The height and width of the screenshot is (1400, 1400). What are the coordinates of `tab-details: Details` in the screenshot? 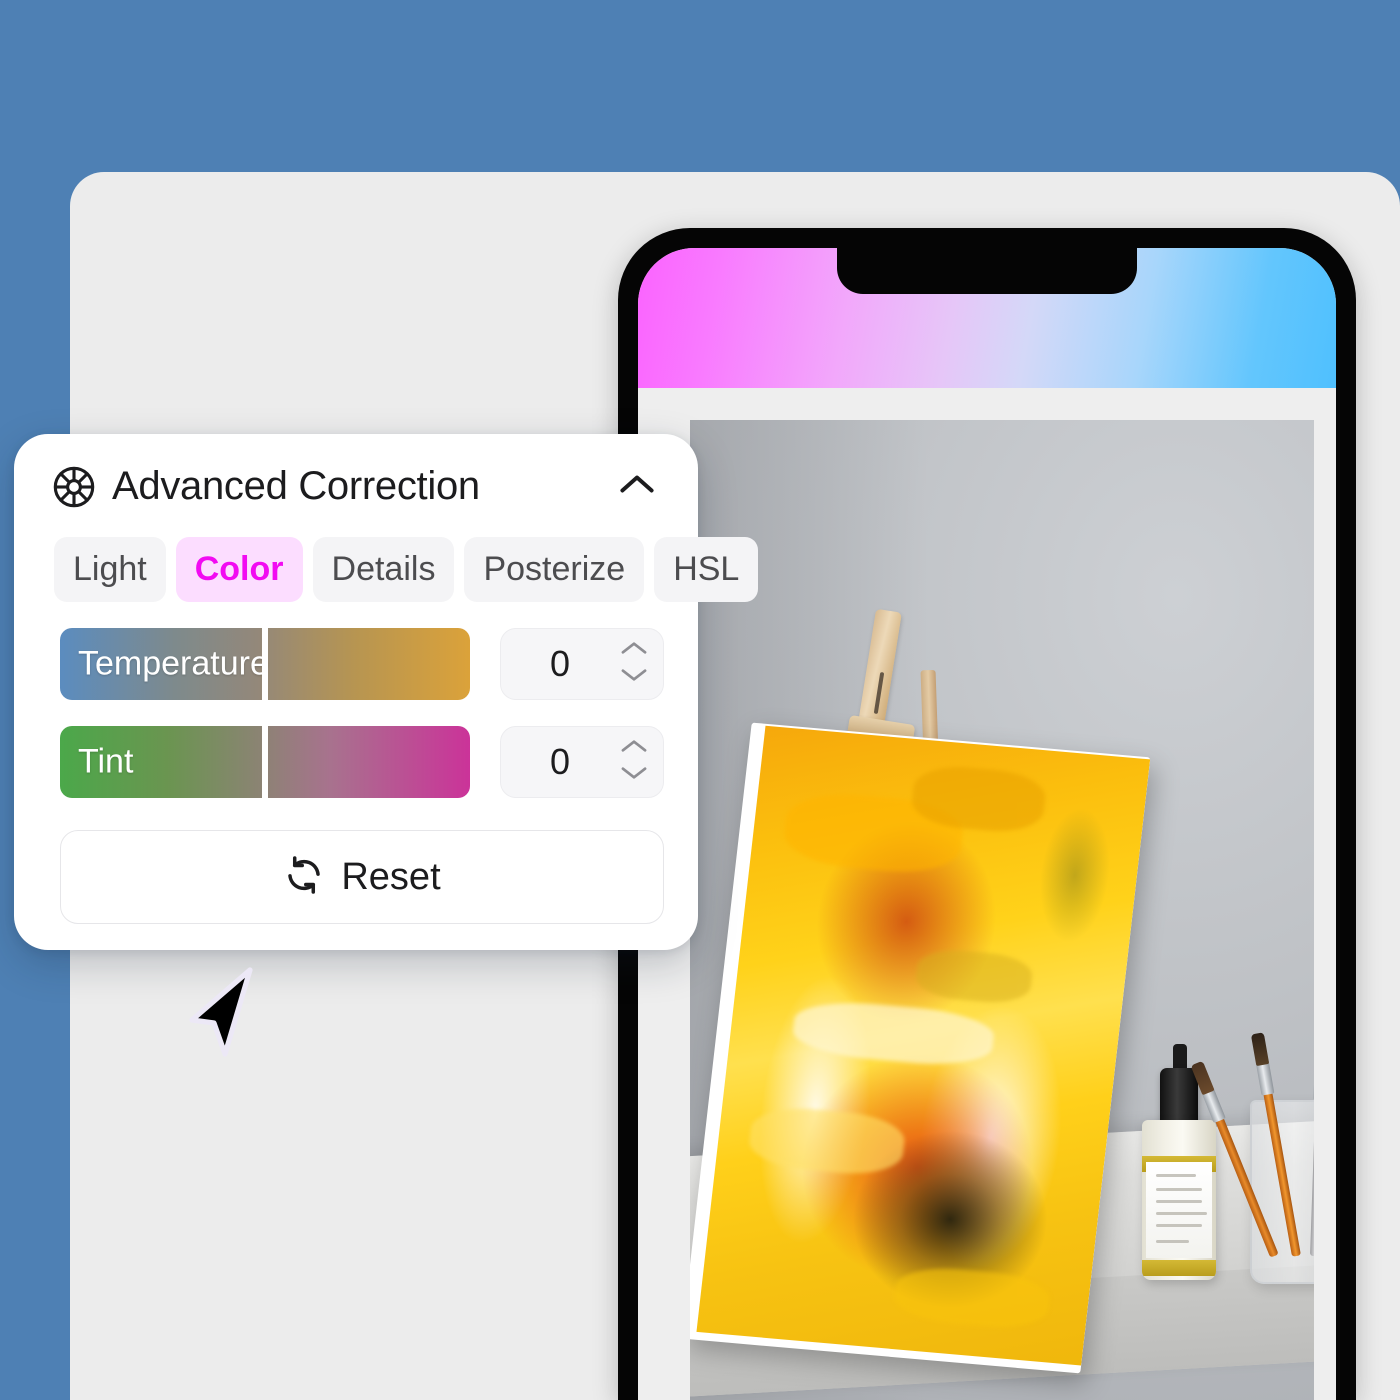 It's located at (383, 569).